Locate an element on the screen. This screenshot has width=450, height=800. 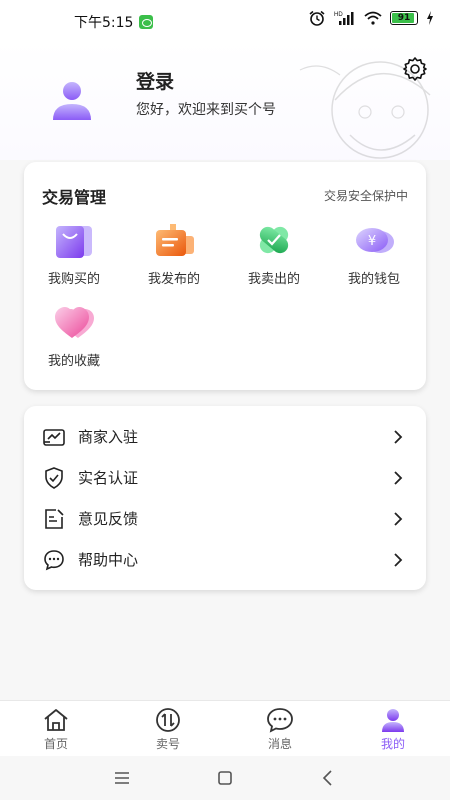
menu-label: 意见反馈 is located at coordinates (108, 519).